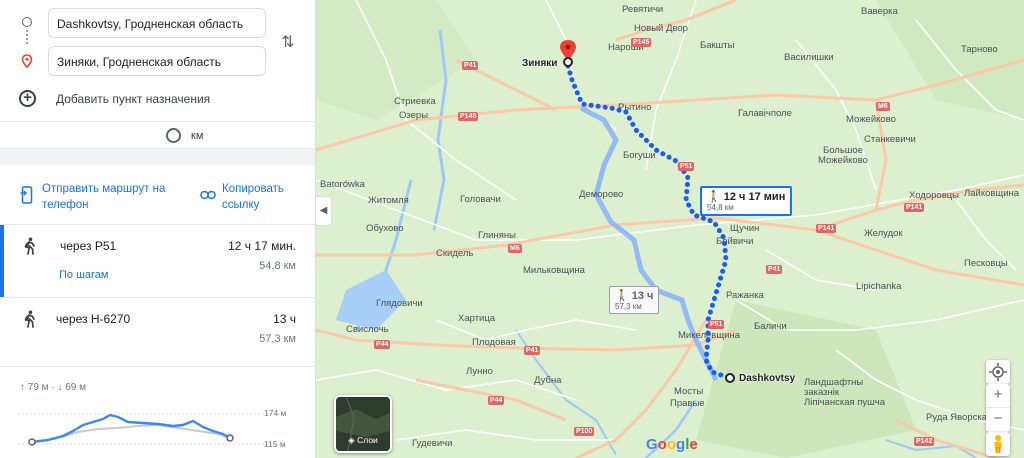  Describe the element at coordinates (27, 61) in the screenshot. I see `destination-pin-icon` at that location.